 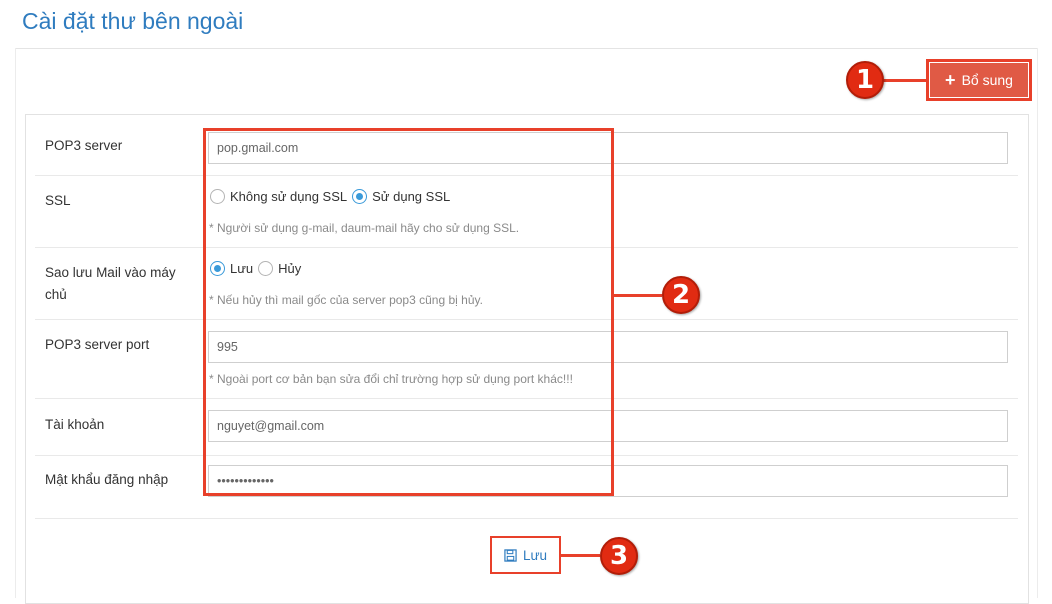 I want to click on callout-1-frame, so click(x=979, y=80).